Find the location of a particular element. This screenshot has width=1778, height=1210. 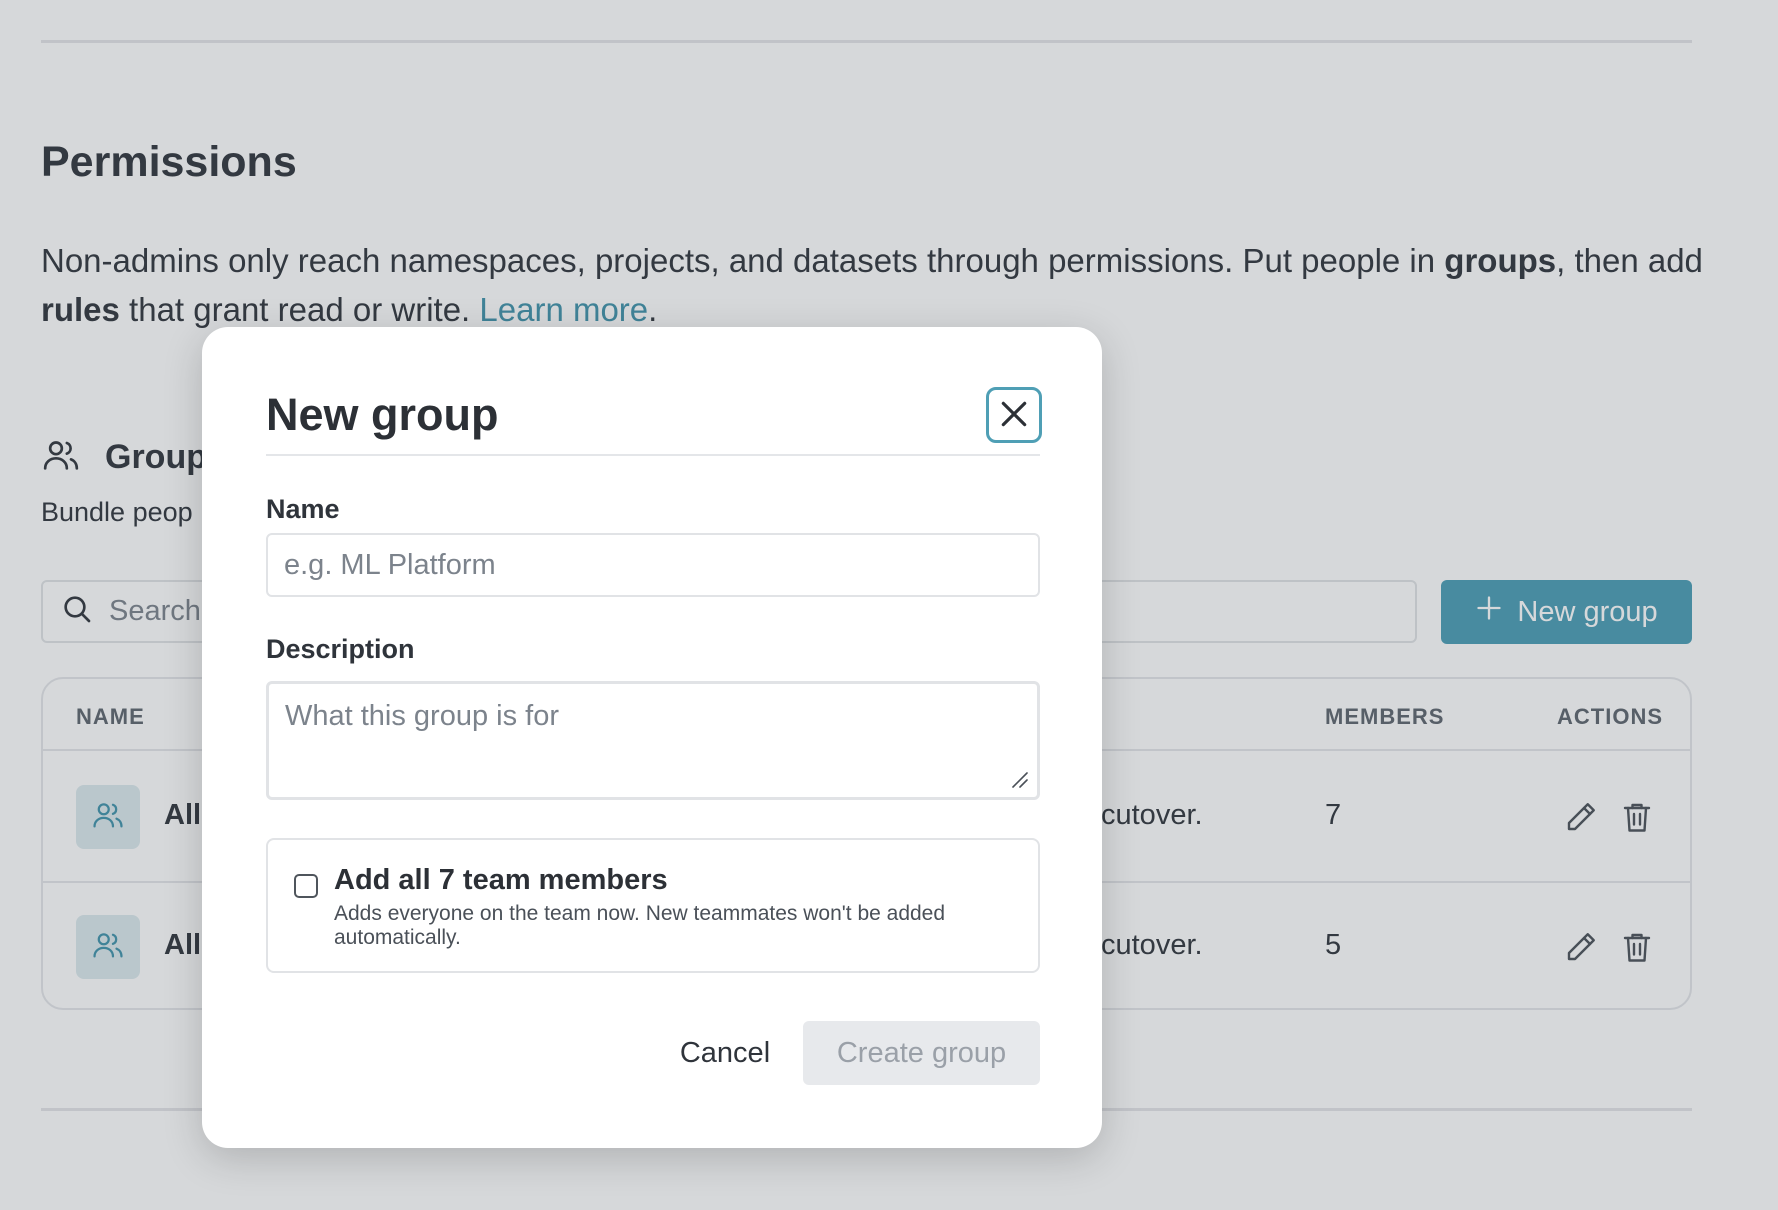

description-label: Description is located at coordinates (340, 649).